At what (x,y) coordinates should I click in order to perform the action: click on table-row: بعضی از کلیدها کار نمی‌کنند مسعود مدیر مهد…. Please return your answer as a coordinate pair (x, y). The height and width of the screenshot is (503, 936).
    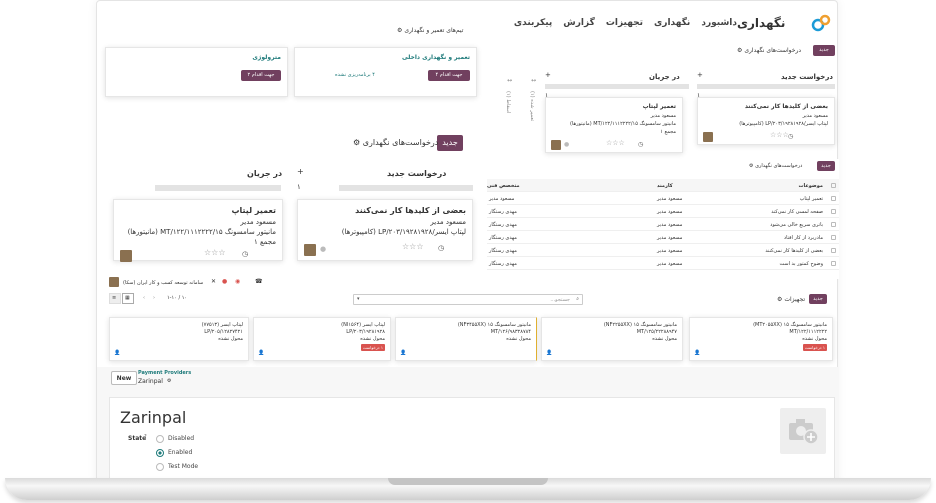
    Looking at the image, I should click on (663, 250).